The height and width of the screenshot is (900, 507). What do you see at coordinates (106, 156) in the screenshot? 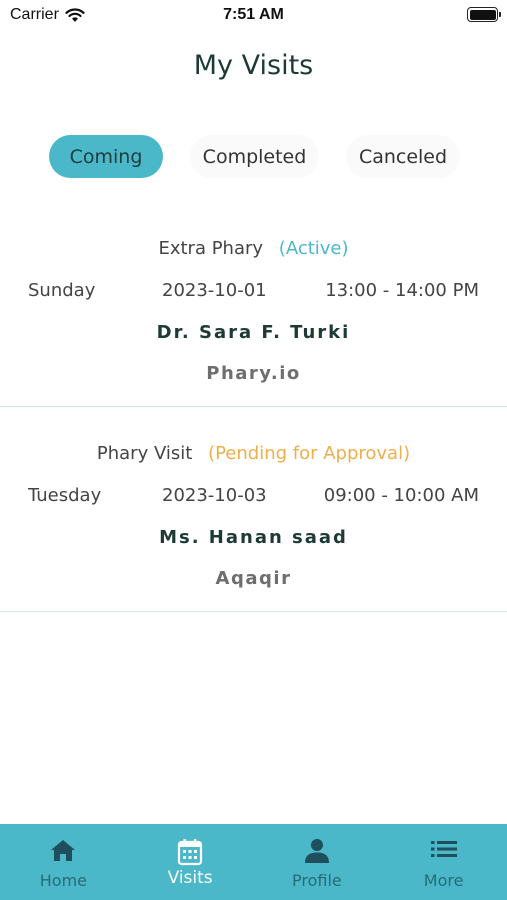
I see `tab-coming: Coming` at bounding box center [106, 156].